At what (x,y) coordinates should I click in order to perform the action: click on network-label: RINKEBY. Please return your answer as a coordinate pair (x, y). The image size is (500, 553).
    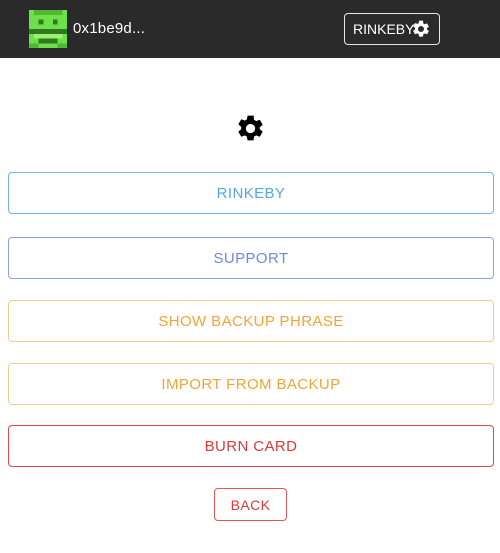
    Looking at the image, I should click on (384, 29).